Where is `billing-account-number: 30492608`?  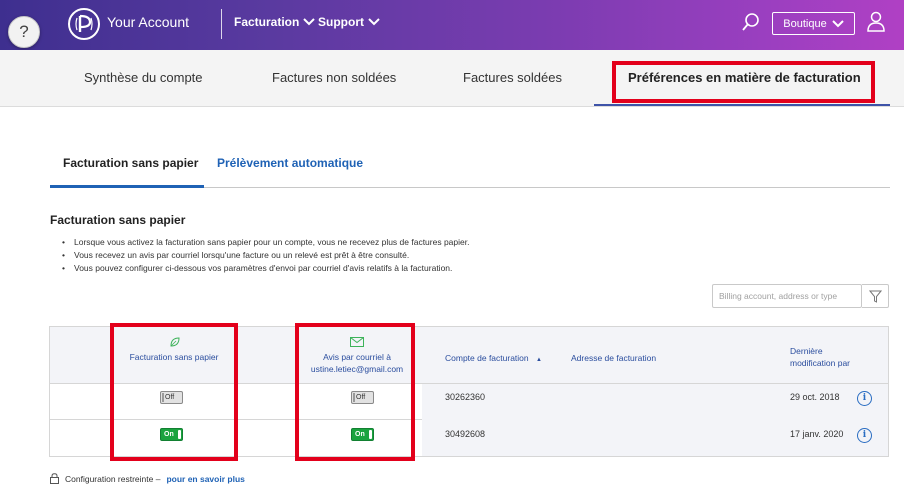
billing-account-number: 30492608 is located at coordinates (465, 434).